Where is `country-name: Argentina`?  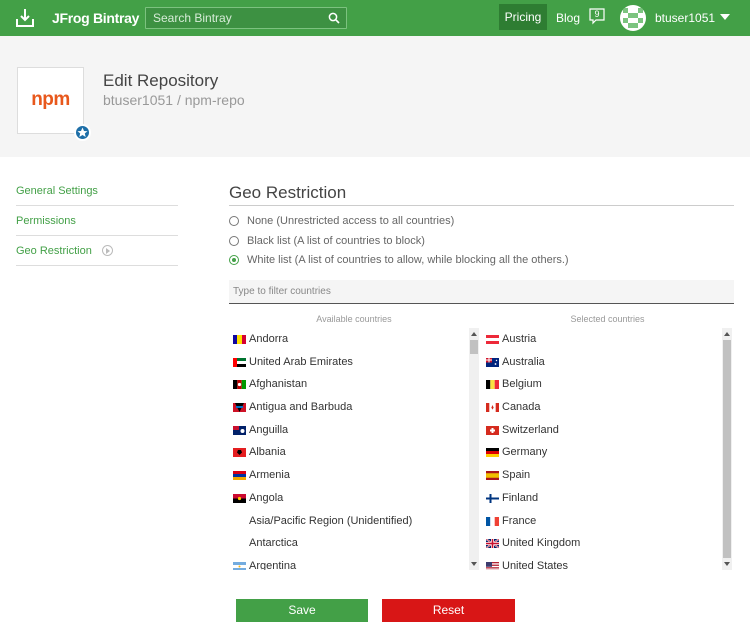 country-name: Argentina is located at coordinates (273, 564).